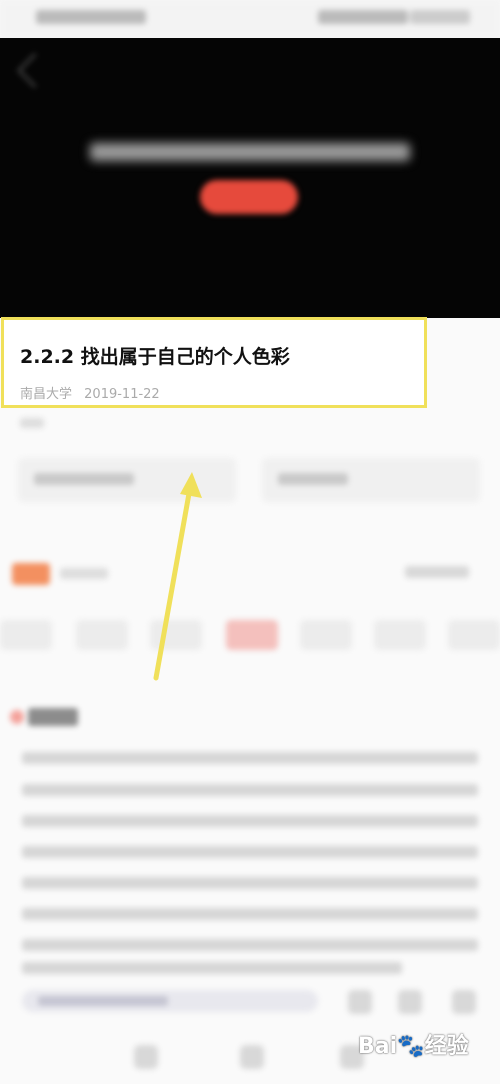 This screenshot has width=500, height=1084. What do you see at coordinates (46, 394) in the screenshot?
I see `article-source: 南昌大学` at bounding box center [46, 394].